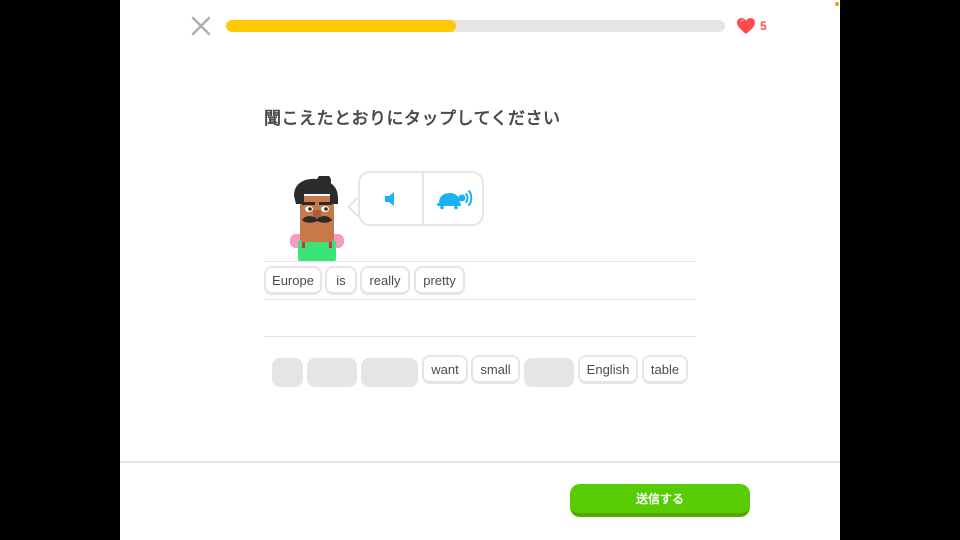 This screenshot has width=960, height=540. What do you see at coordinates (391, 198) in the screenshot?
I see `speaker-icon` at bounding box center [391, 198].